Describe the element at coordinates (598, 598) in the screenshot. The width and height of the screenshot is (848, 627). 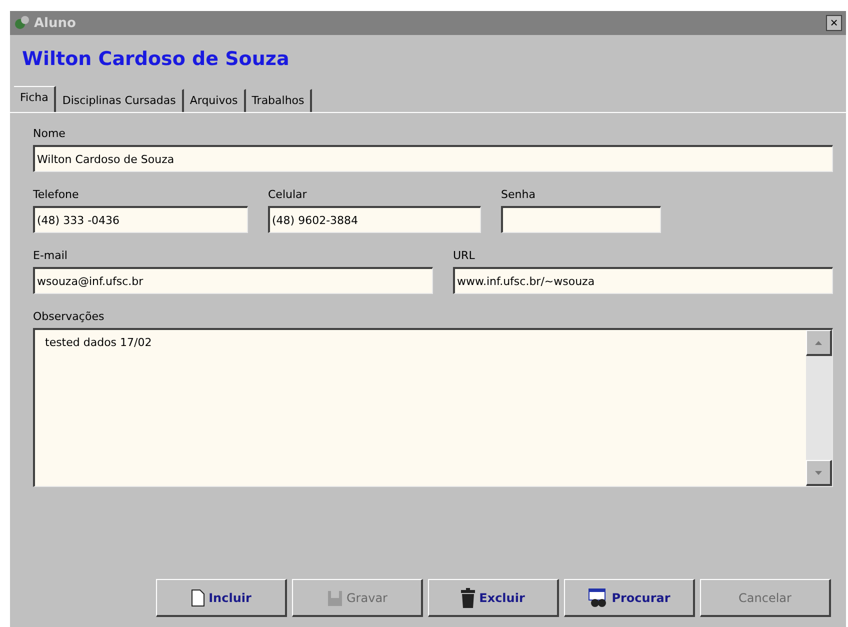
I see `binoculars-icon` at that location.